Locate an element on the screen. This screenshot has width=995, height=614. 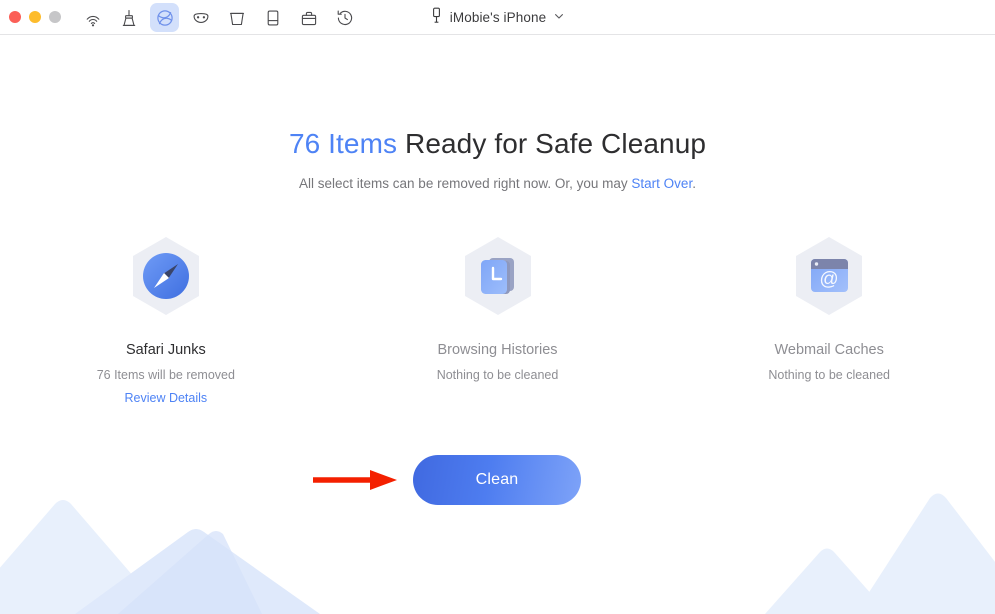
page-title: 76 Items Ready for Safe Cleanup is located at coordinates (497, 144).